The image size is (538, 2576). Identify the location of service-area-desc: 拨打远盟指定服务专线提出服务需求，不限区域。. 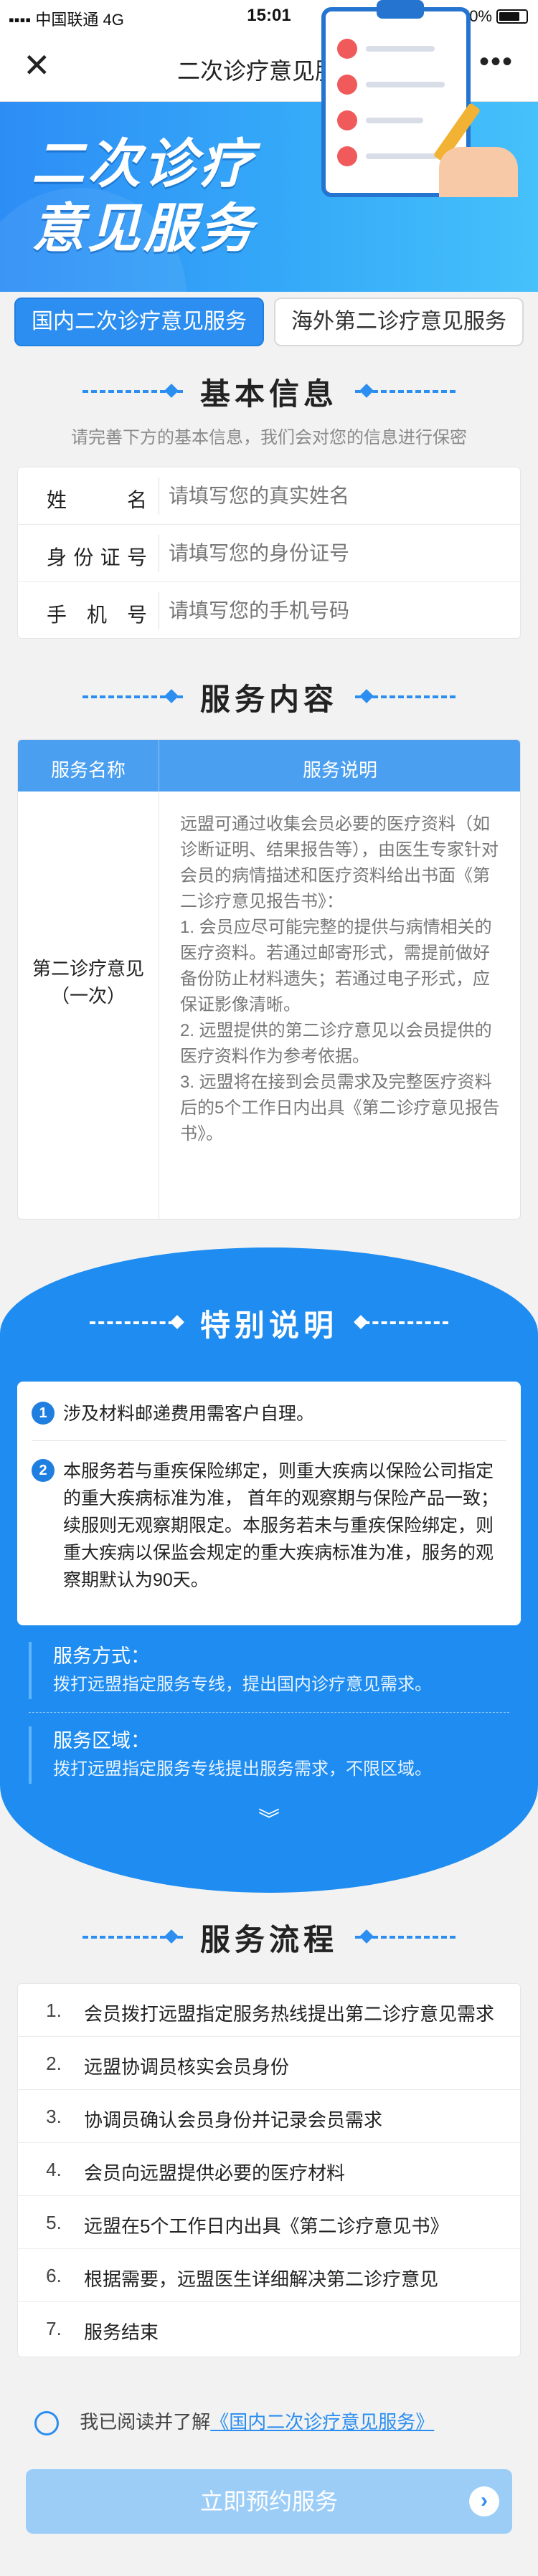
(242, 1769).